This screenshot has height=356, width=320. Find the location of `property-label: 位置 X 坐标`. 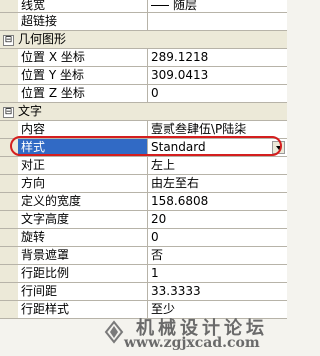

property-label: 位置 X 坐标 is located at coordinates (83, 57).